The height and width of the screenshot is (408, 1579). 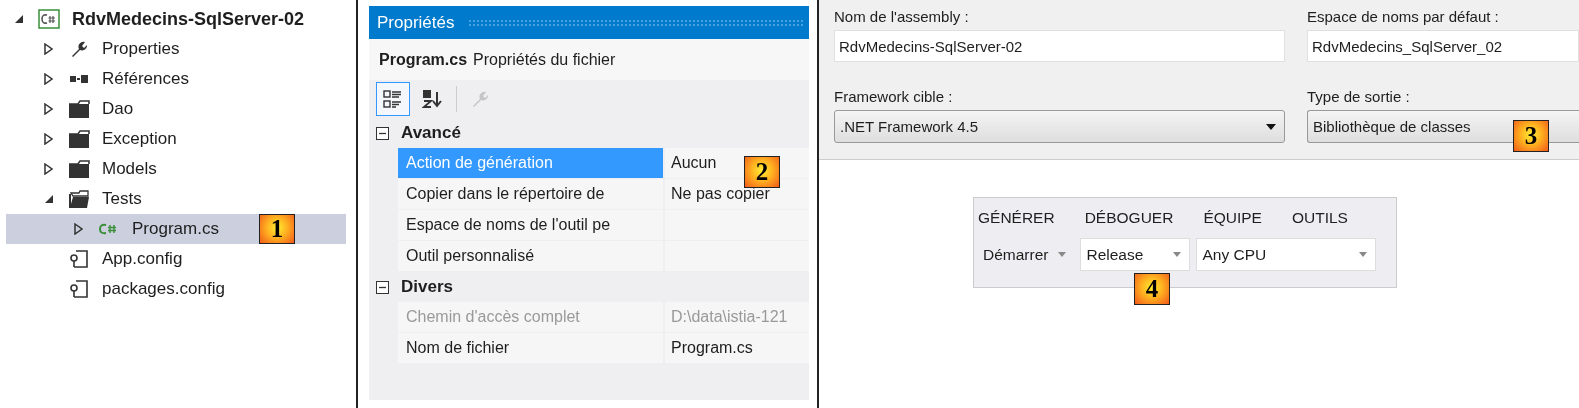 I want to click on tree-item: Models, so click(x=176, y=169).